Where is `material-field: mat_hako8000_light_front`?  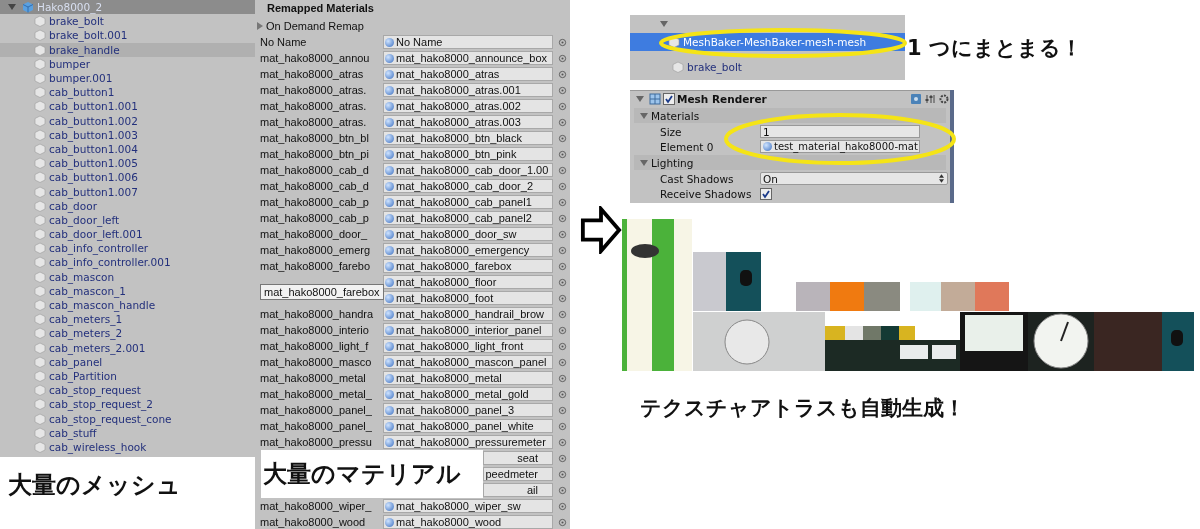
material-field: mat_hako8000_light_front is located at coordinates (468, 346).